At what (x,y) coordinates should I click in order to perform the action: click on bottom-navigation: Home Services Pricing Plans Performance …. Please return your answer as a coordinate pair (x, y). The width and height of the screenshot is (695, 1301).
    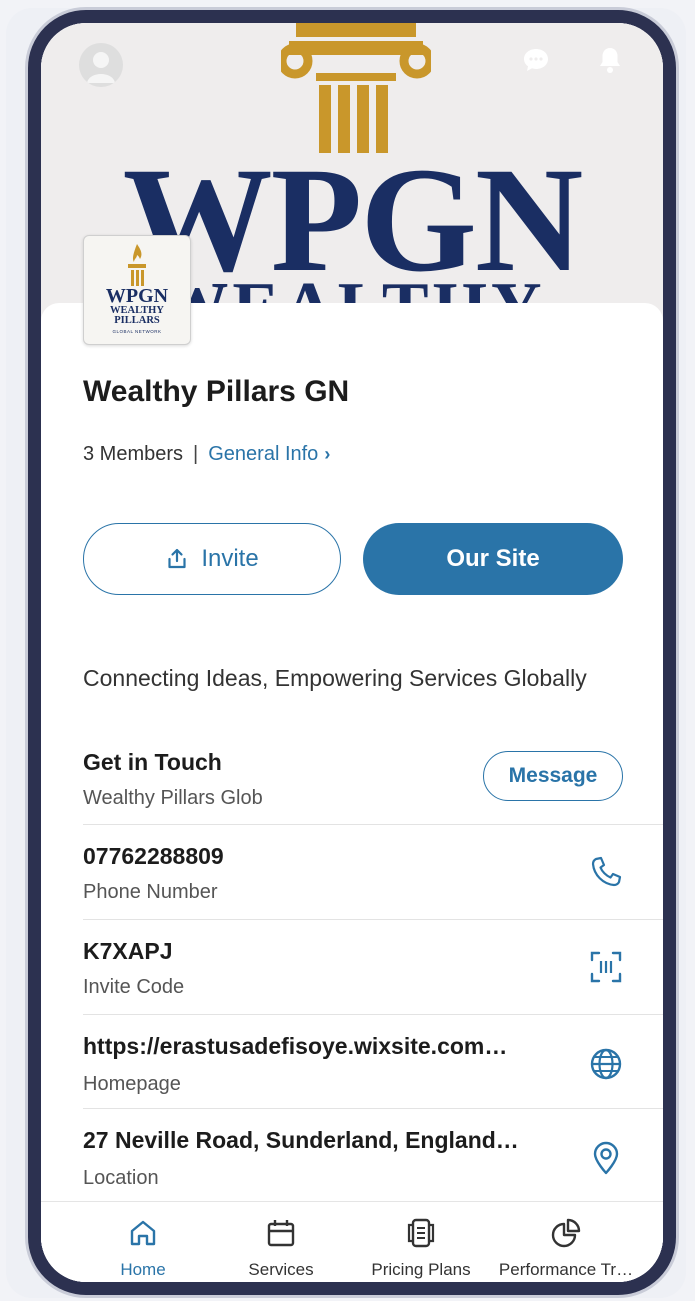
    Looking at the image, I should click on (352, 1241).